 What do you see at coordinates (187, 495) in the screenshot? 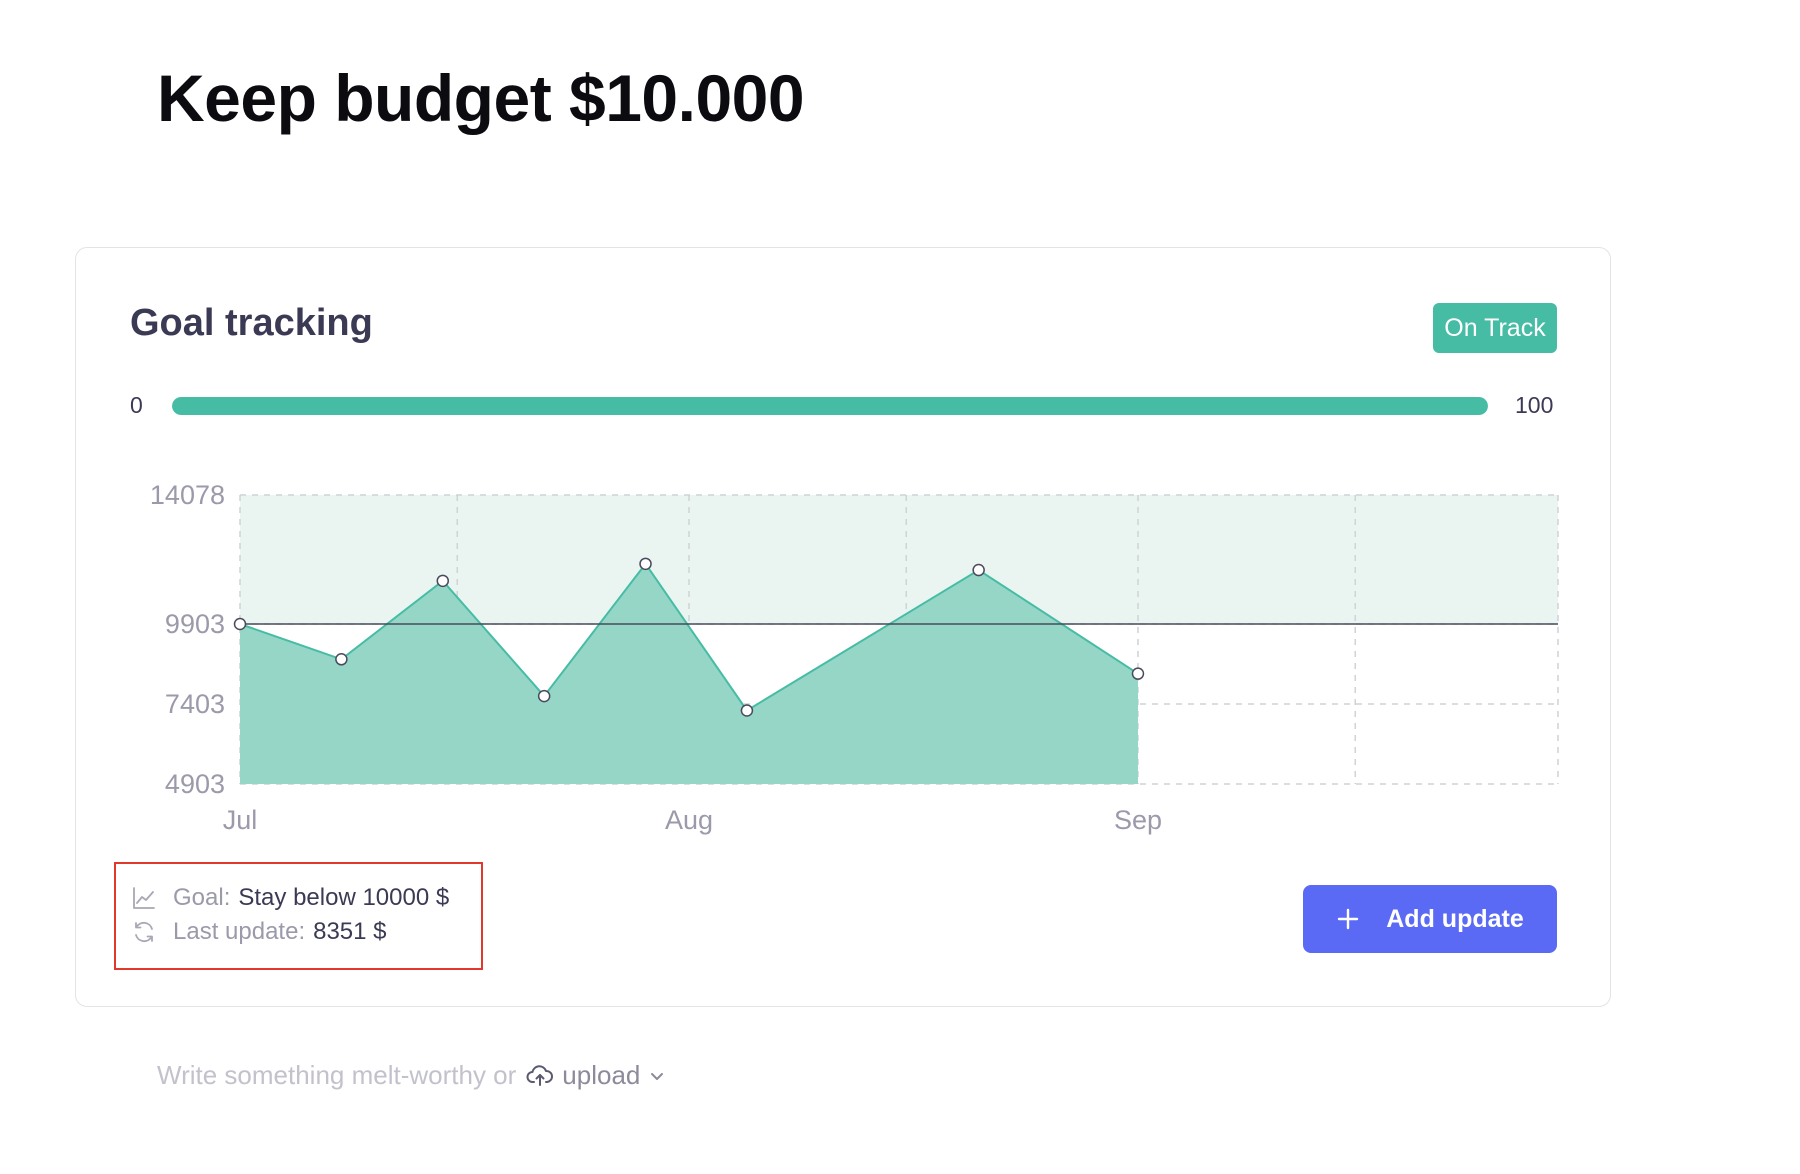
I see `y-tick-label: 14078` at bounding box center [187, 495].